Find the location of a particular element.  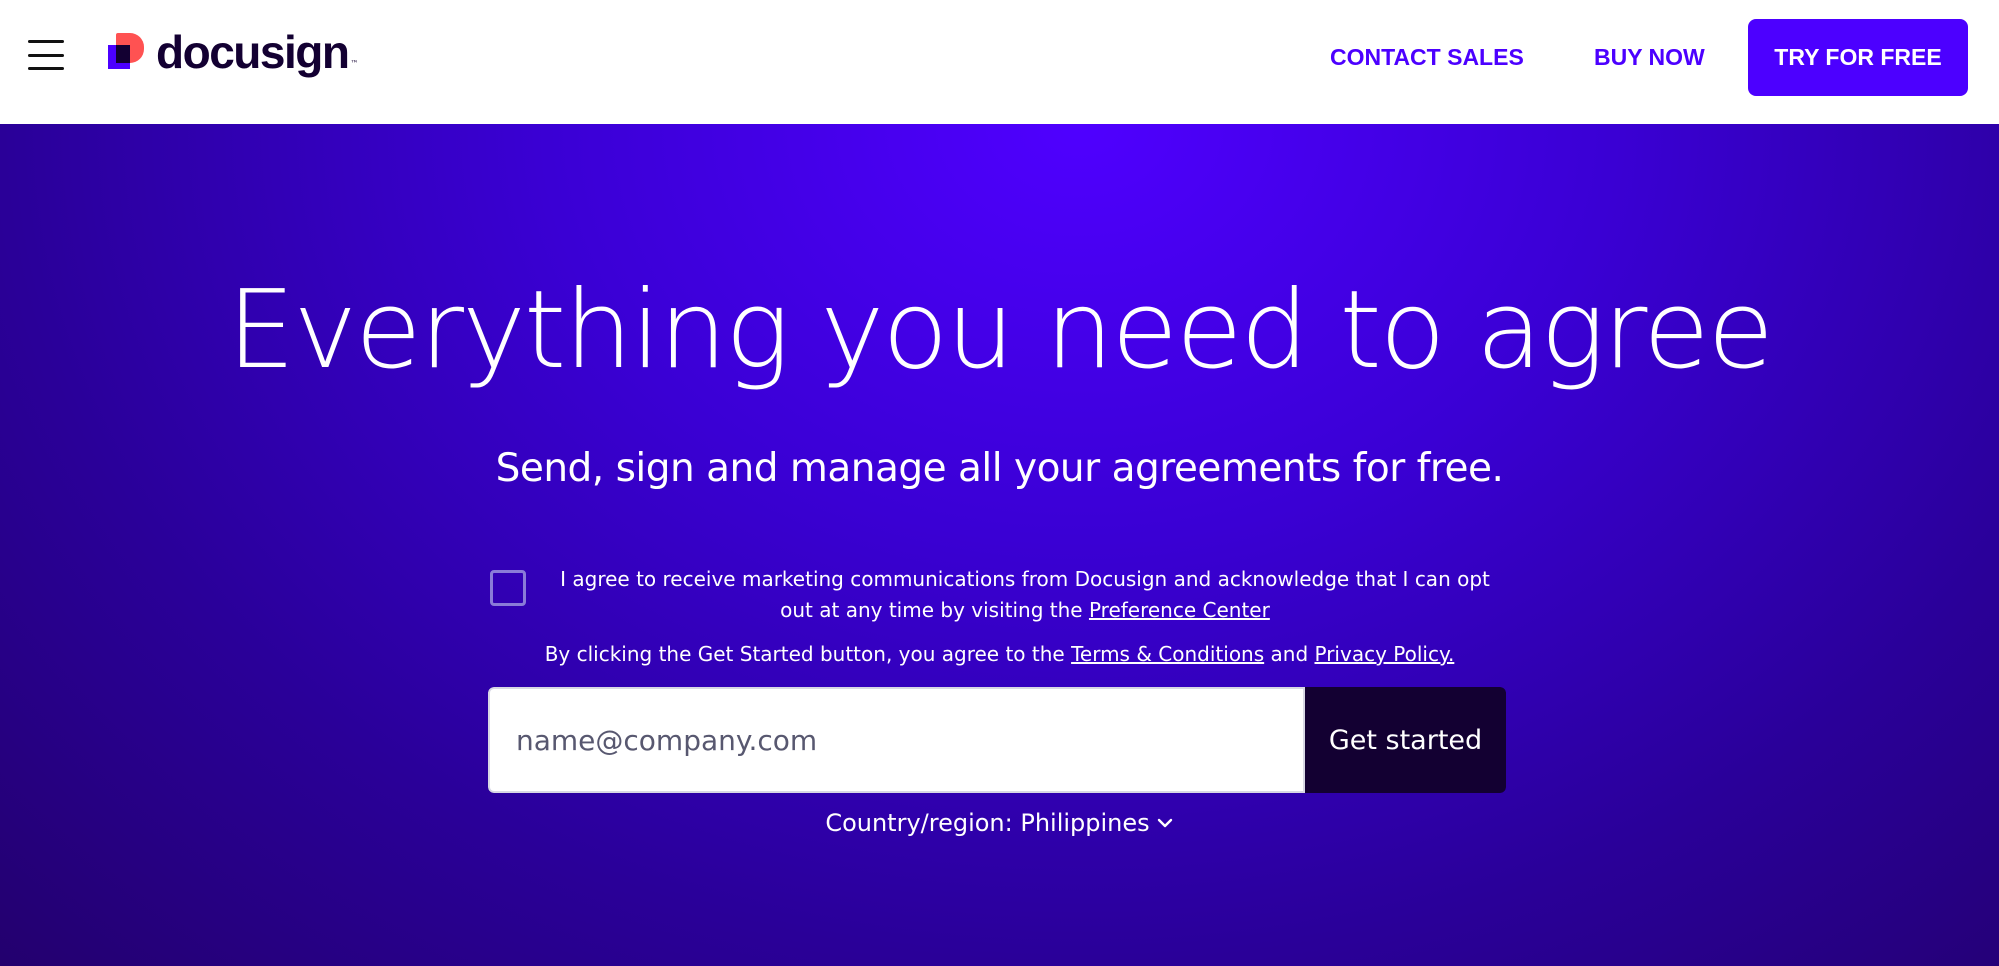

docusign-logo: docusign ™ is located at coordinates (233, 52).